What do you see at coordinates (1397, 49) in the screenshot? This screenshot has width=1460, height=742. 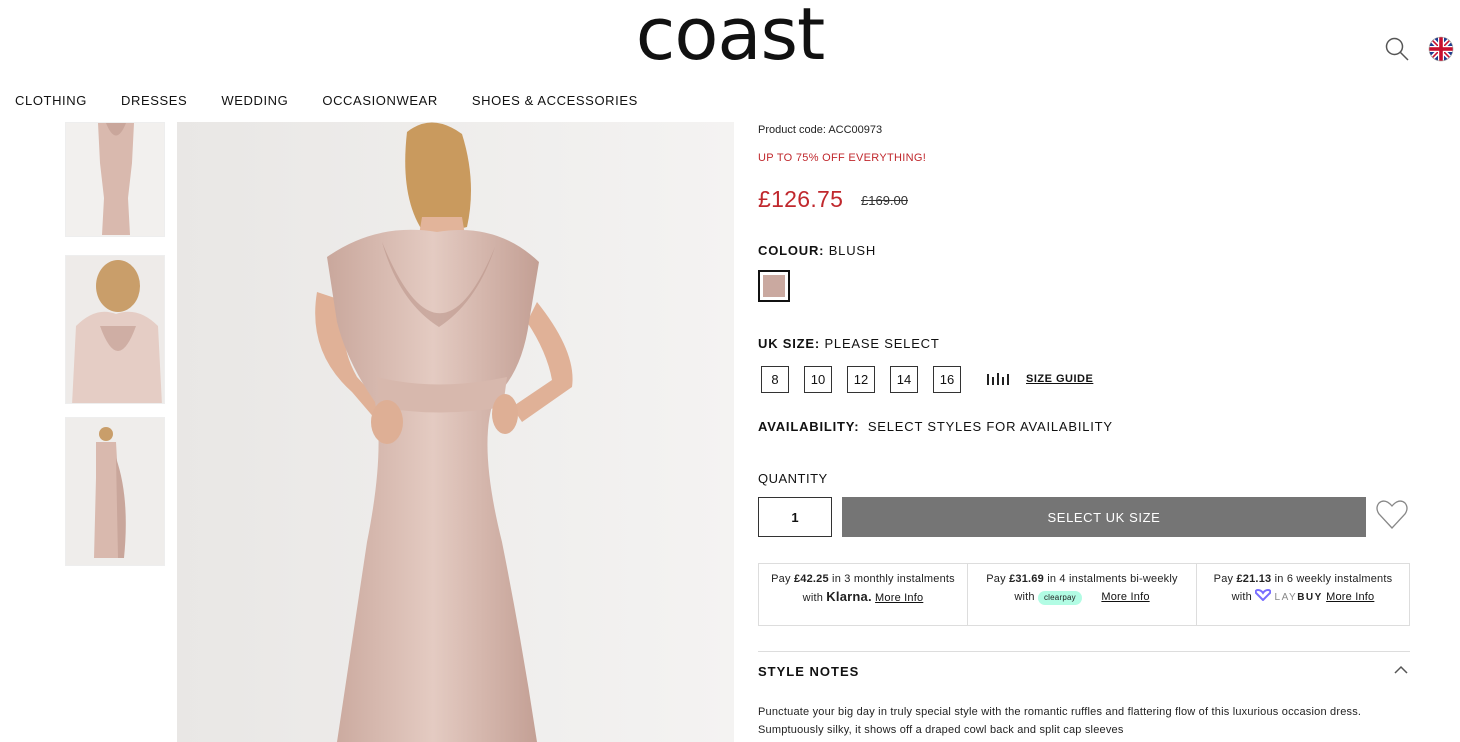 I see `search-icon` at bounding box center [1397, 49].